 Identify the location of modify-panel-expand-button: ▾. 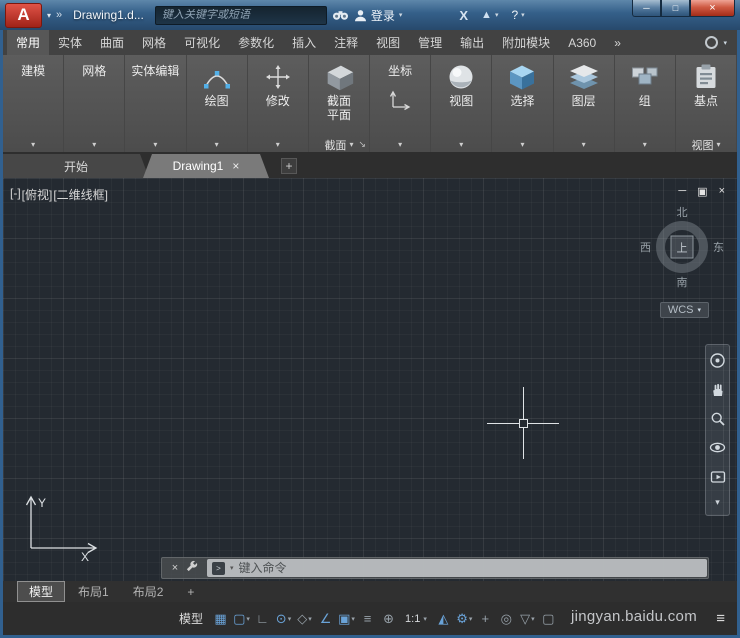
(278, 144).